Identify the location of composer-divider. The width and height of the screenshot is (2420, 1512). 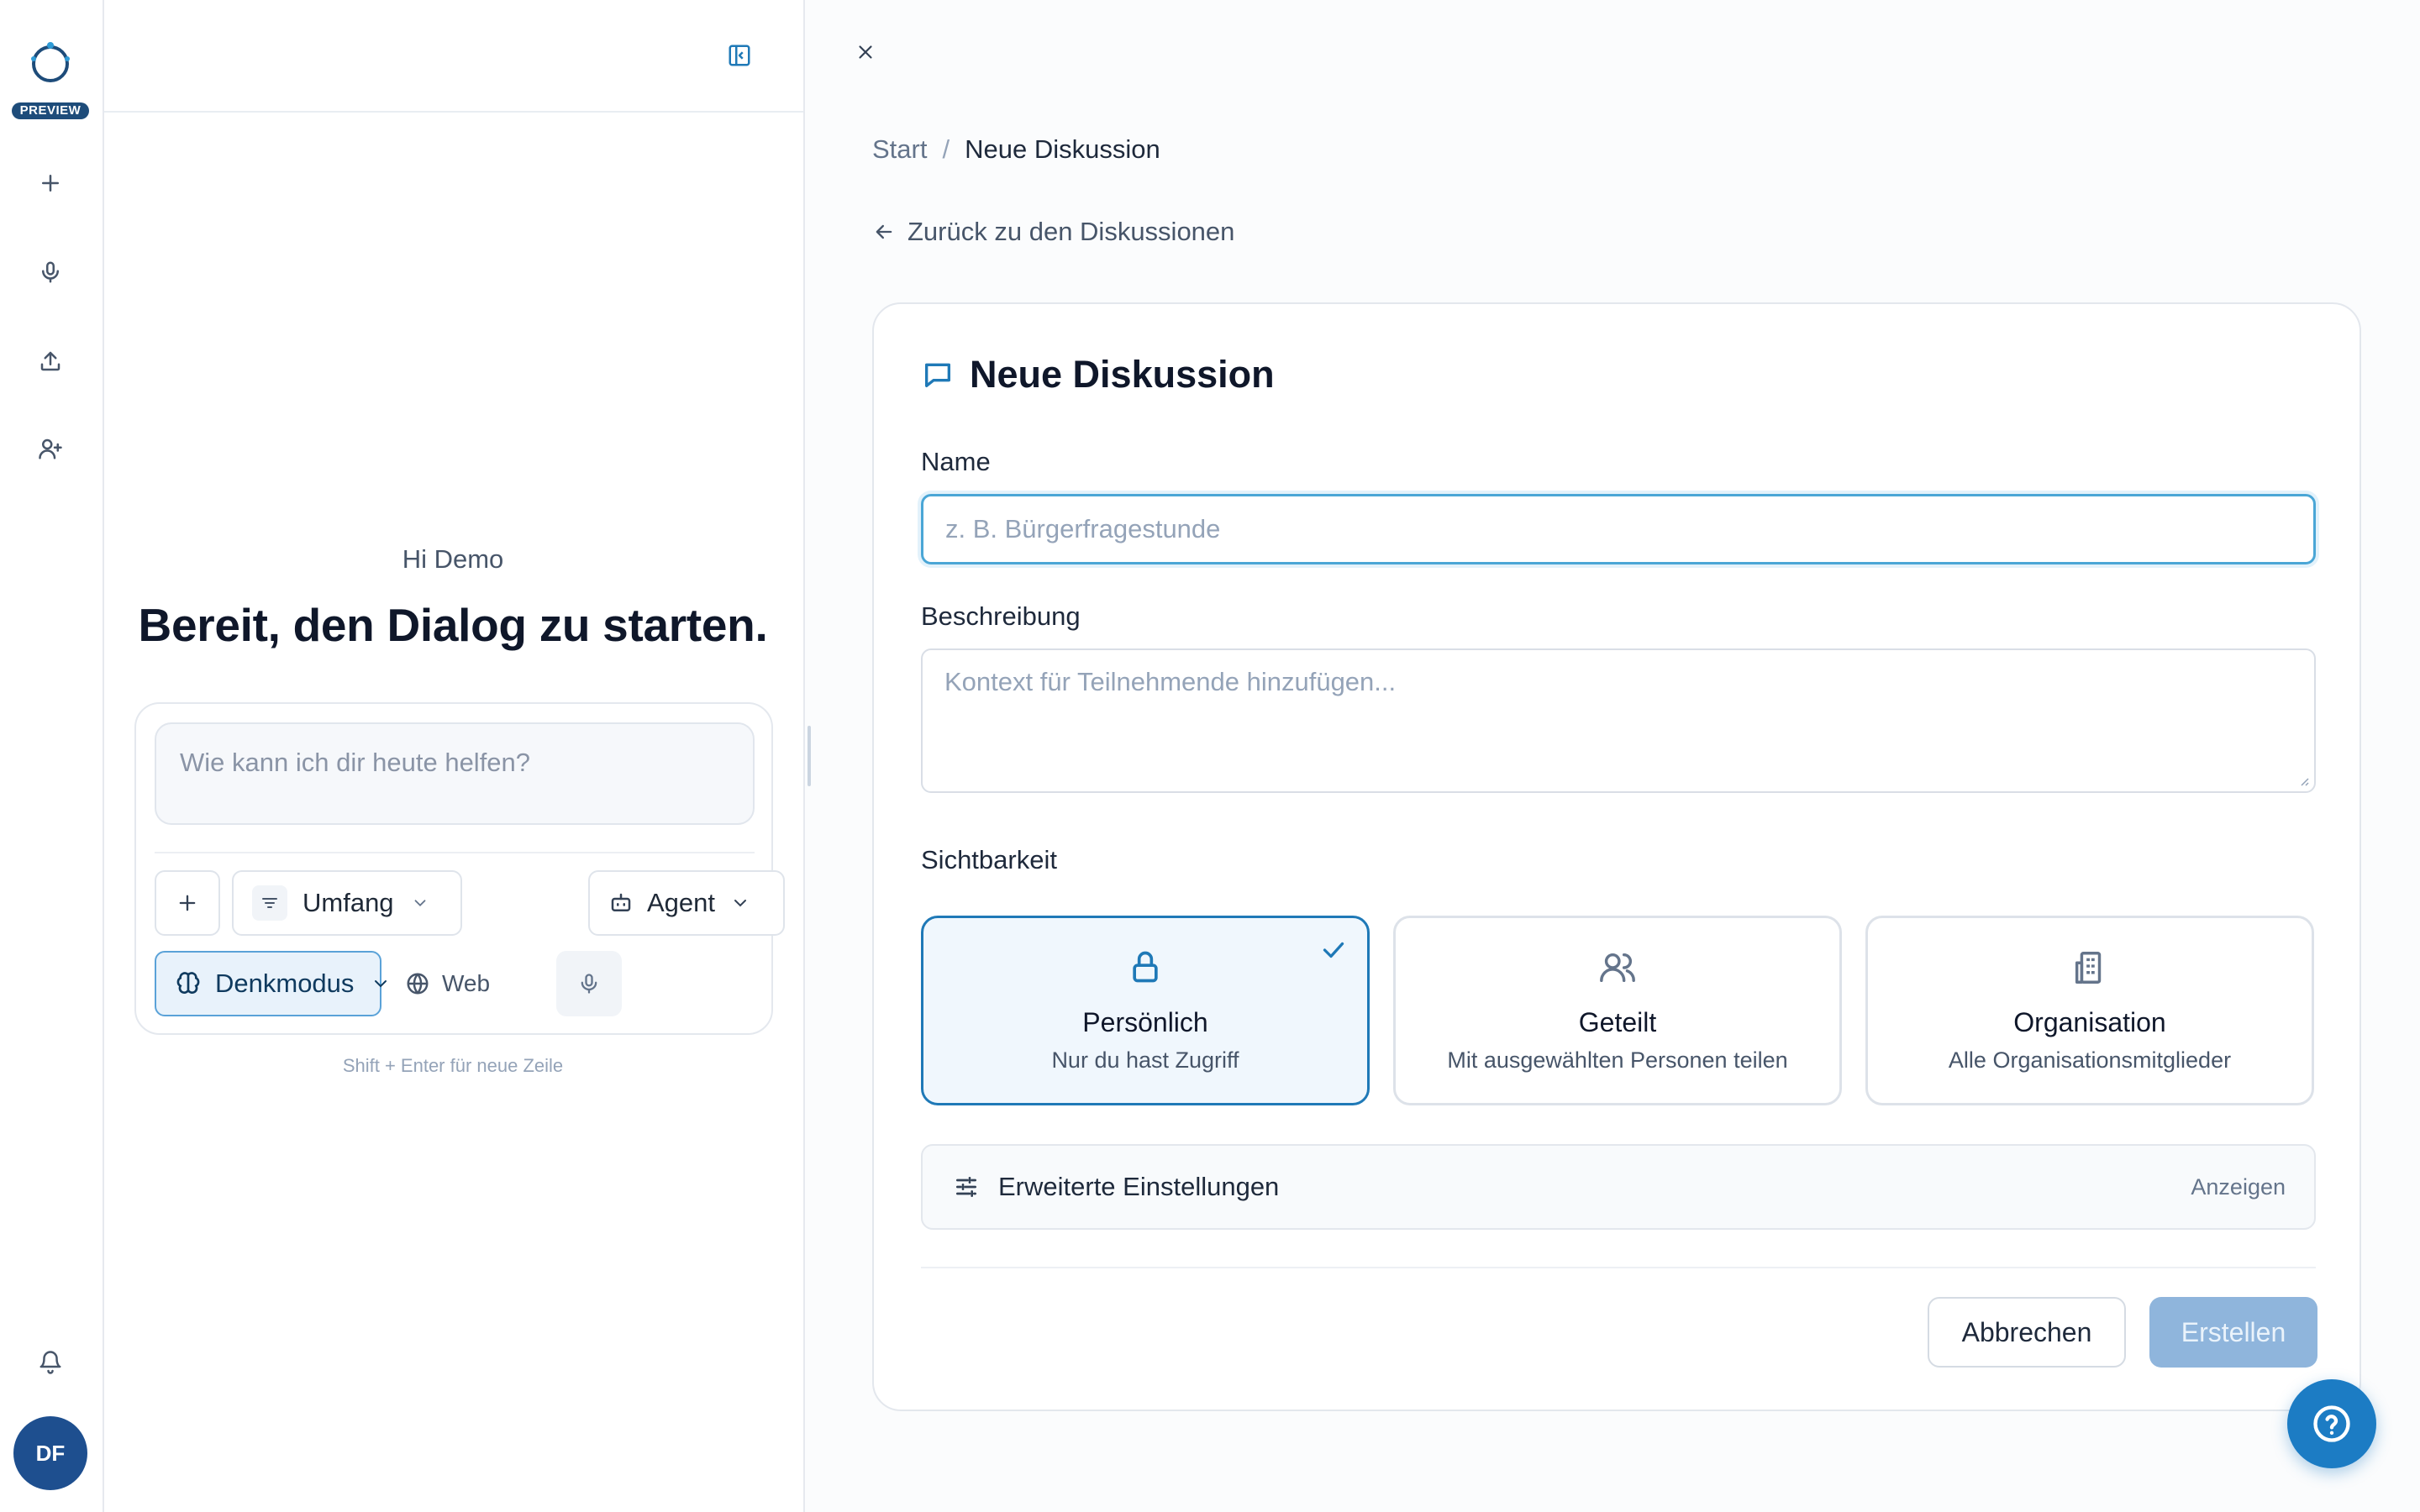
(455, 852).